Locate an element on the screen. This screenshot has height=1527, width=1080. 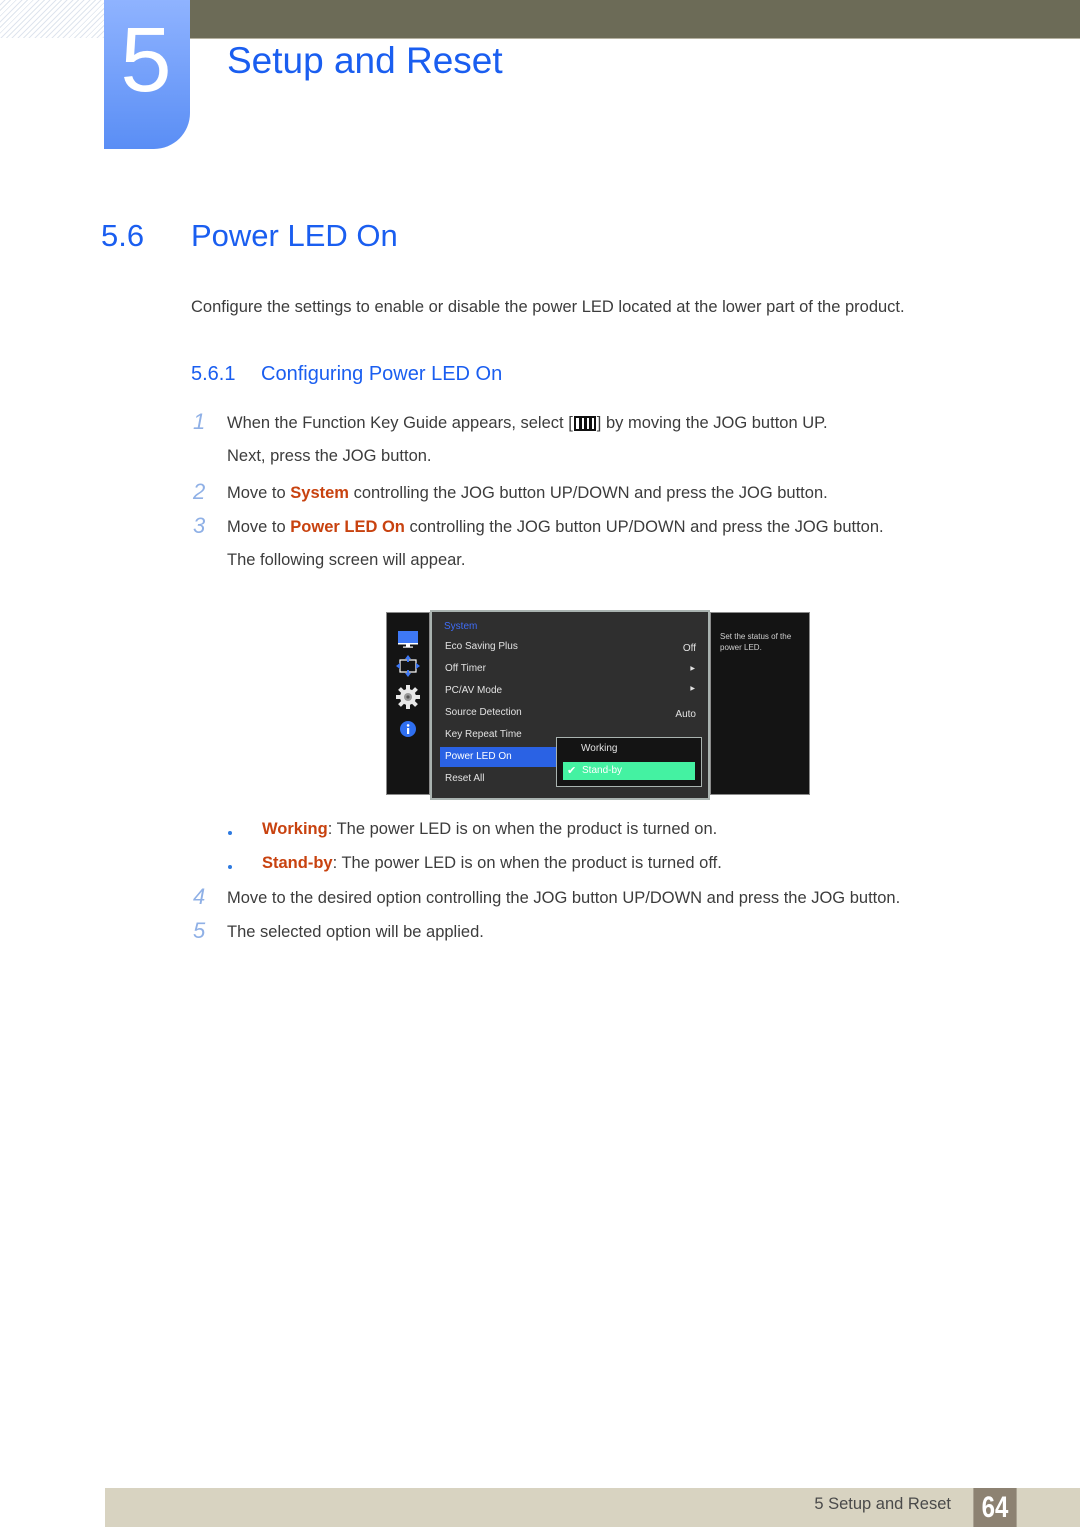
step-number: 3 is located at coordinates (199, 525).